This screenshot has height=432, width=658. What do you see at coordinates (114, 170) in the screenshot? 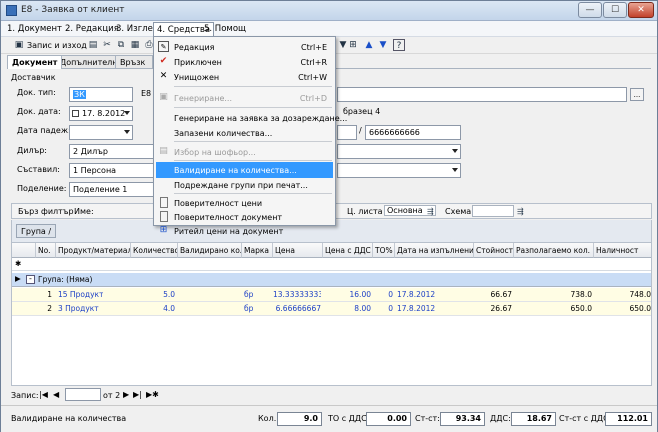
I see `composer-field: 1 Персона` at bounding box center [114, 170].